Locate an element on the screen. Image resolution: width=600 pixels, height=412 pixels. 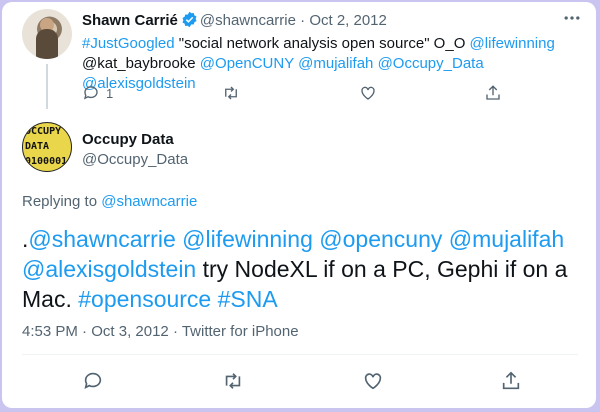
parent-tweet-header: Shawn Carrié @shawncarrie · Oct 2, 2012 is located at coordinates (234, 21).